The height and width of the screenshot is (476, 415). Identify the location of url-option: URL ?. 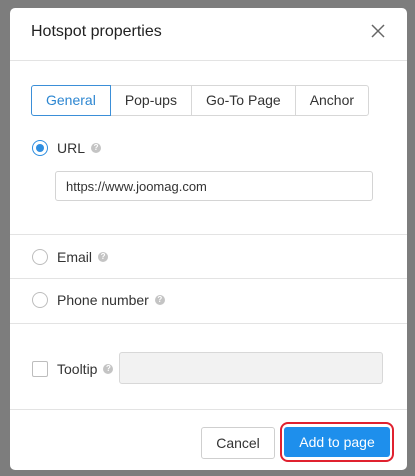
(67, 148).